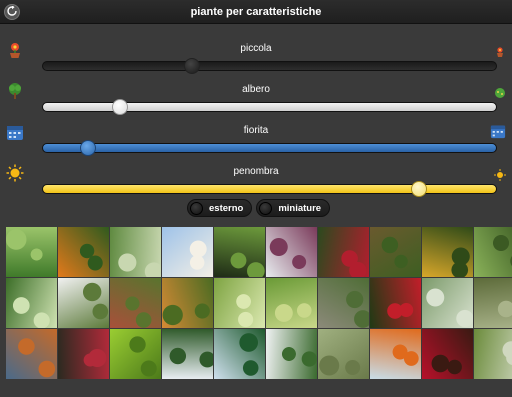 The height and width of the screenshot is (397, 512). I want to click on size-slider-track, so click(269, 66).